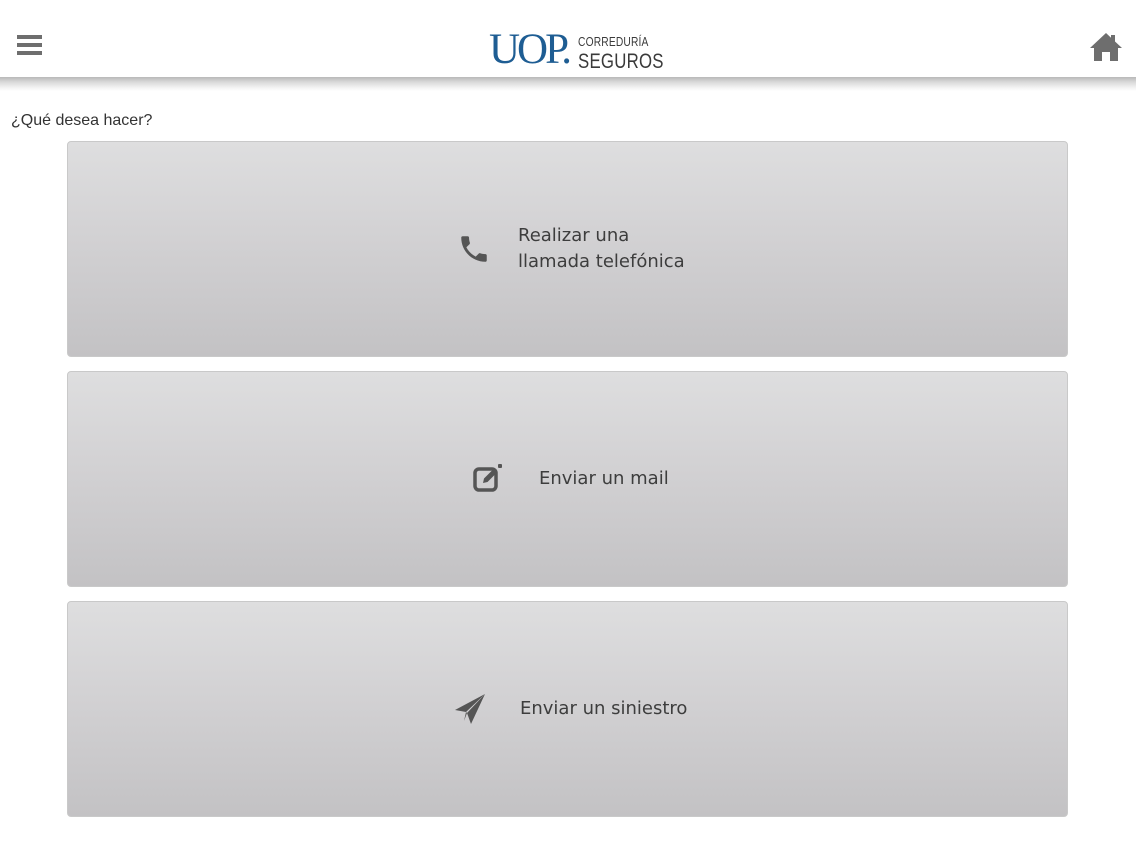 The height and width of the screenshot is (852, 1136). What do you see at coordinates (568, 84) in the screenshot?
I see `header-shadow` at bounding box center [568, 84].